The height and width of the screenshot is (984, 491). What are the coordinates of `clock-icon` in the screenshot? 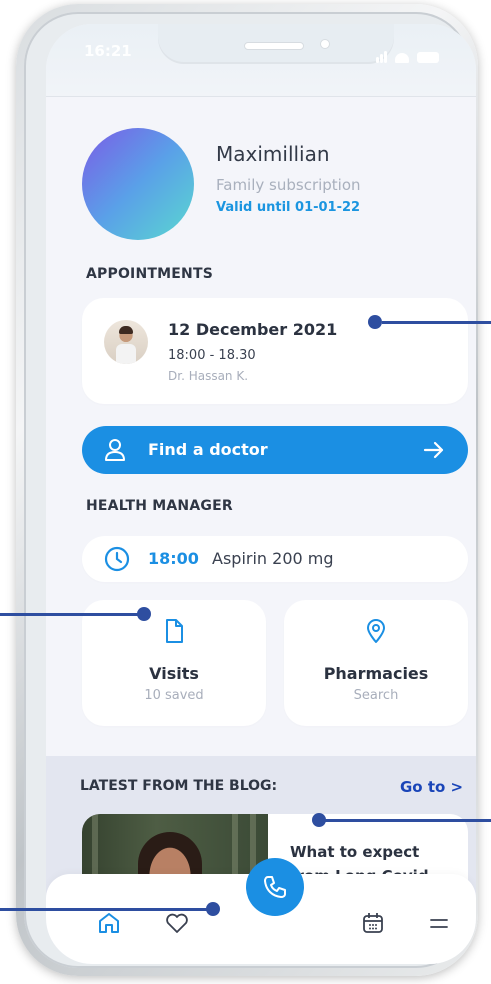 It's located at (117, 559).